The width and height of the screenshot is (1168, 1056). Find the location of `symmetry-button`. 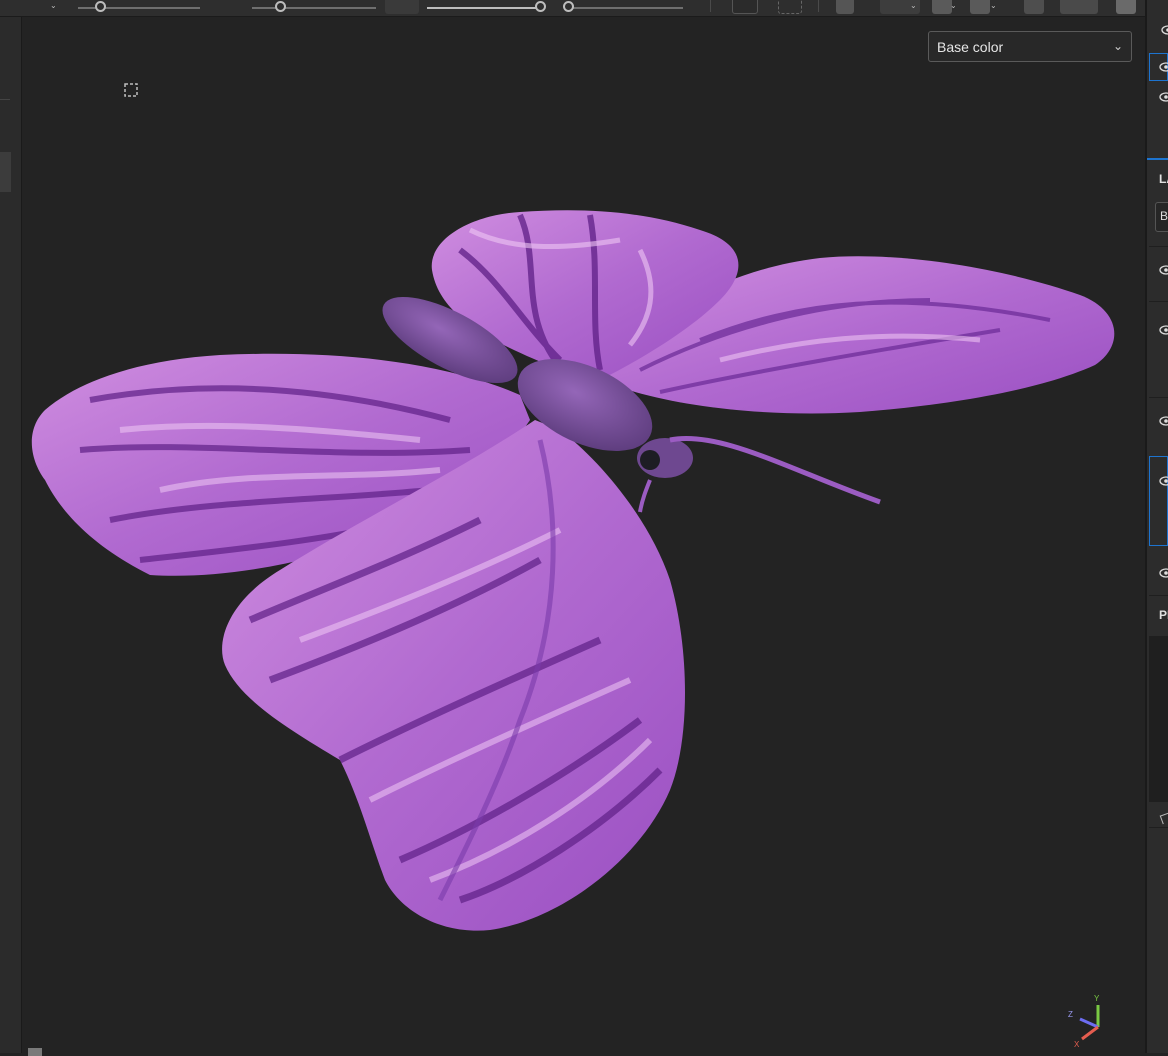

symmetry-button is located at coordinates (745, 7).